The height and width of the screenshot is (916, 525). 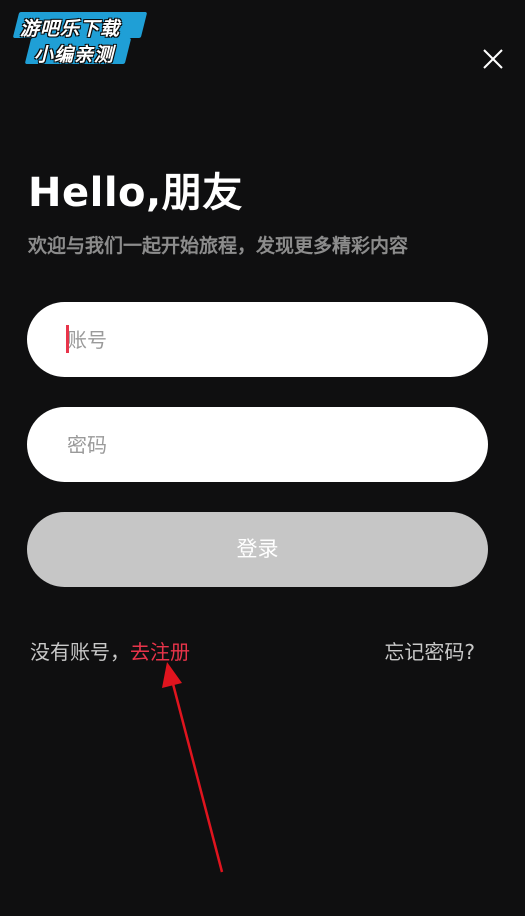 I want to click on watermark-line2: 小编亲测, so click(x=74, y=55).